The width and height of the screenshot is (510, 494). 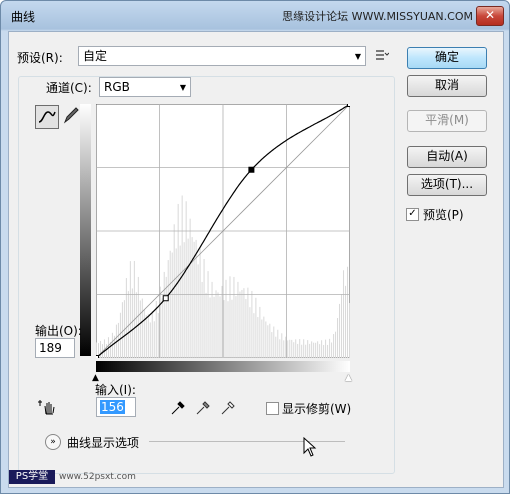 I want to click on channel-value: RGB, so click(x=117, y=87).